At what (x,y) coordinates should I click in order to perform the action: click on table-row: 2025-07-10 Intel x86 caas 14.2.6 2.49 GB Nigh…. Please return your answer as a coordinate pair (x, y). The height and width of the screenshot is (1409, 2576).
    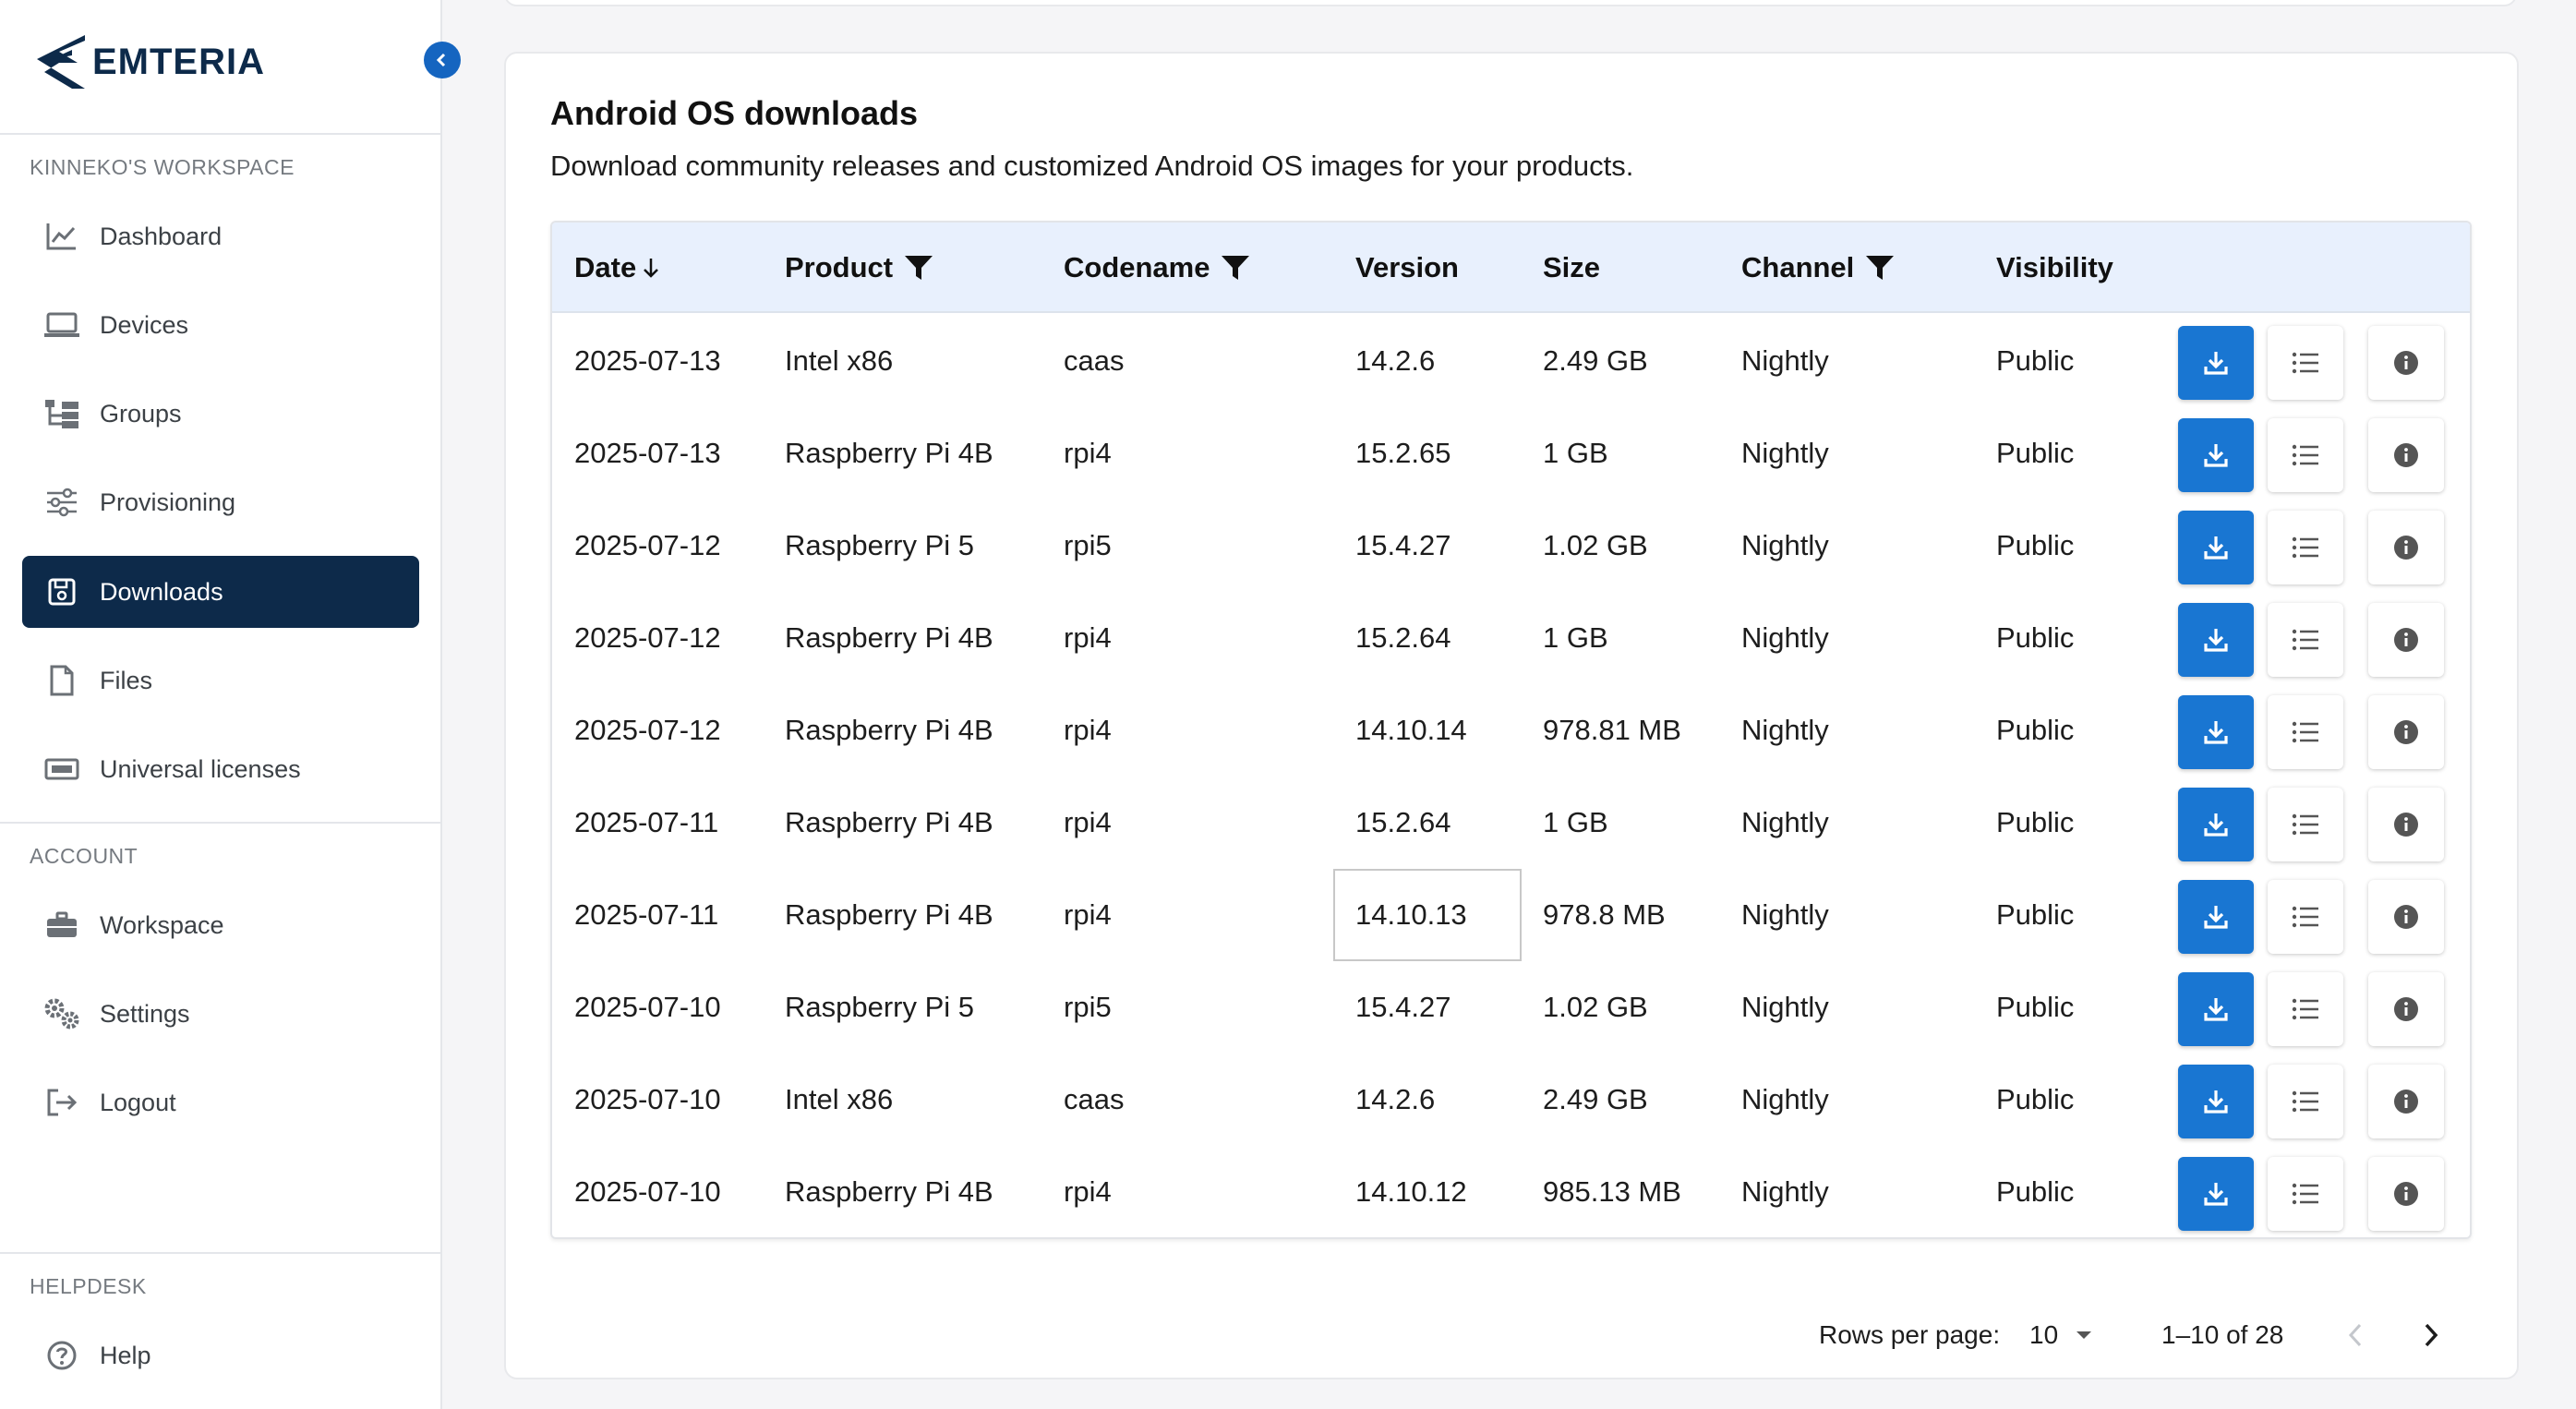
    Looking at the image, I should click on (1511, 1100).